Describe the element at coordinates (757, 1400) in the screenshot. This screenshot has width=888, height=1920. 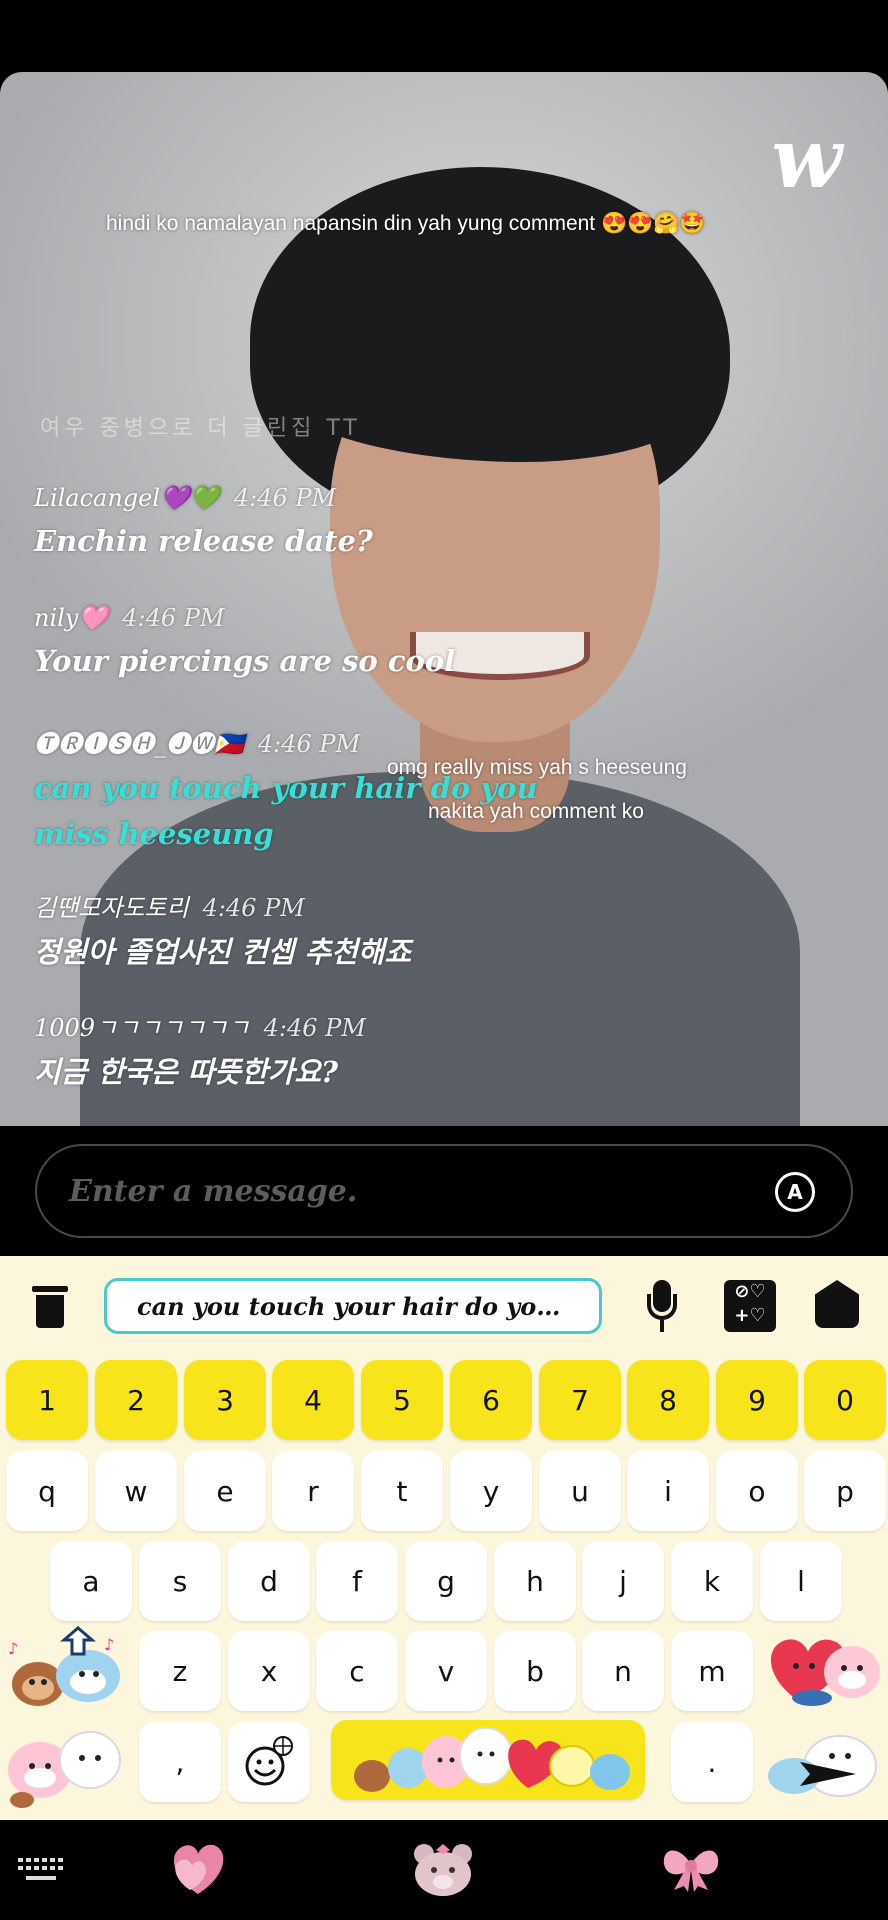
I see `key-9: 9` at that location.